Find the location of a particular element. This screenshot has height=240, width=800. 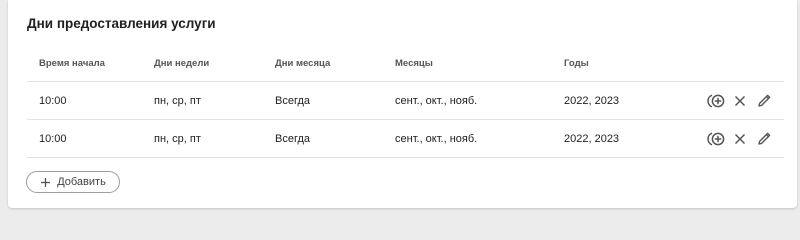

plus-icon is located at coordinates (45, 182).